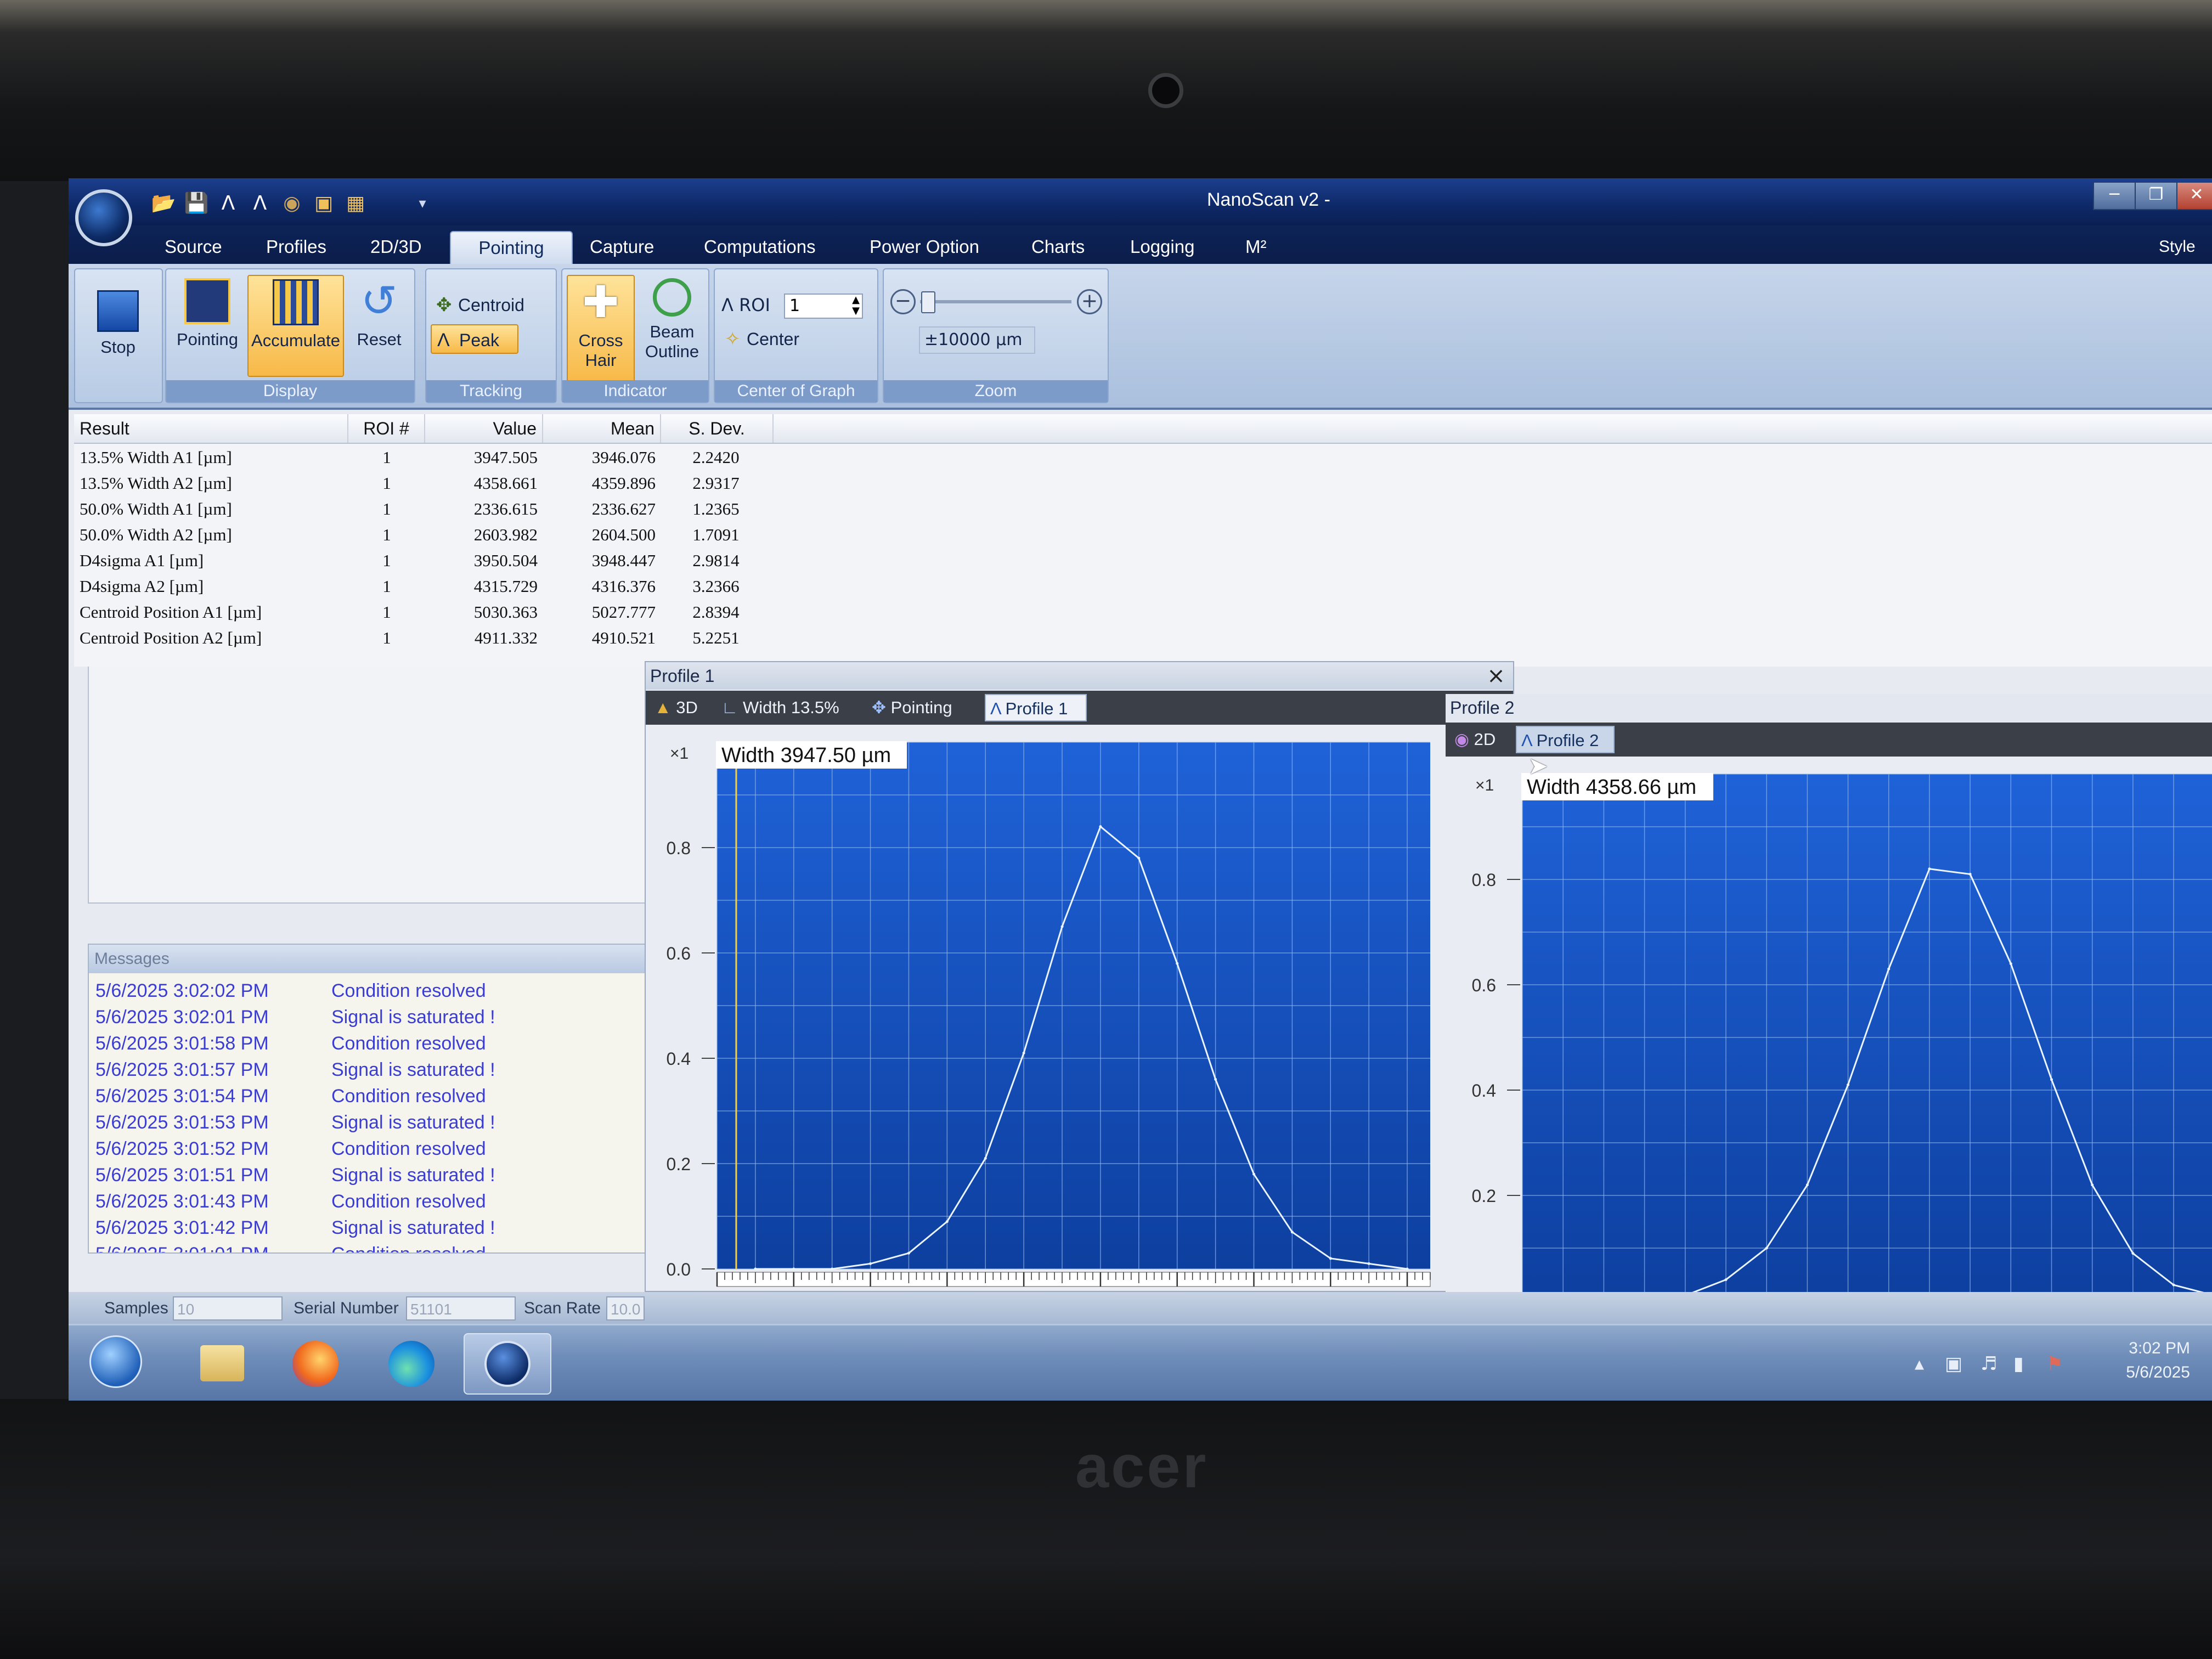  I want to click on list-item: 5/6/2025 3:01:01 PM Condition resolved, so click(399, 1246).